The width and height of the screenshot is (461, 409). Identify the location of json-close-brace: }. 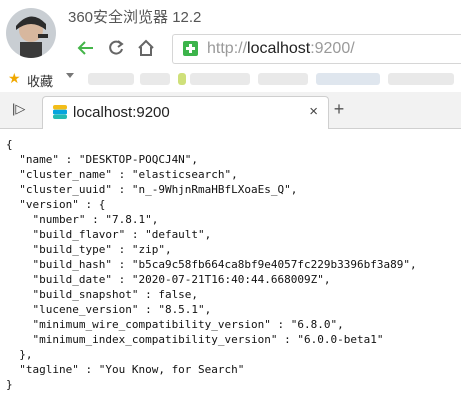
(9, 384).